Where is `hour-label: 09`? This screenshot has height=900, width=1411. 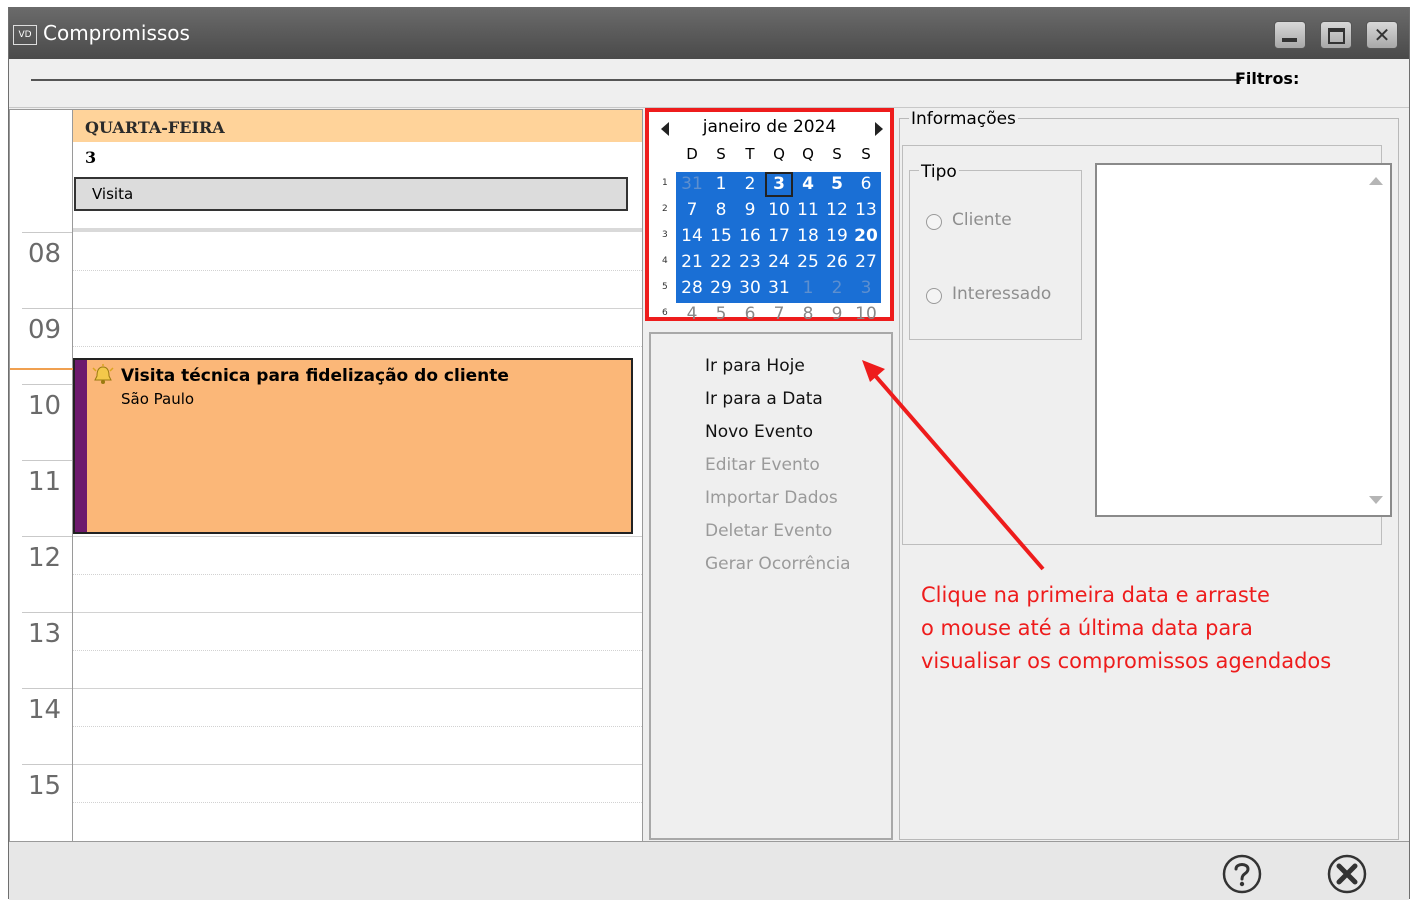 hour-label: 09 is located at coordinates (45, 330).